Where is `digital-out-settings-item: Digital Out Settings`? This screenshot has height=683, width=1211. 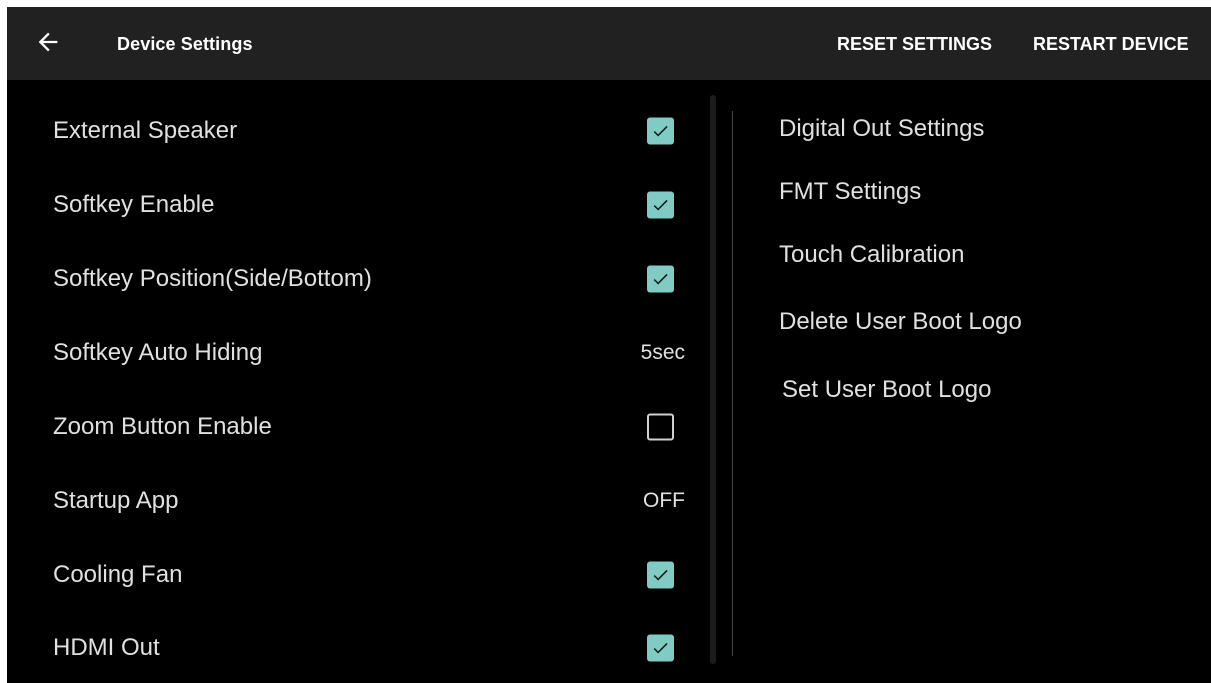 digital-out-settings-item: Digital Out Settings is located at coordinates (881, 129).